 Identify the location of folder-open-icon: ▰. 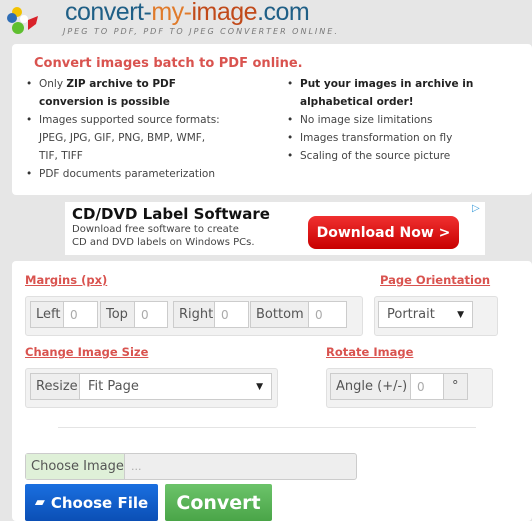
(39, 502).